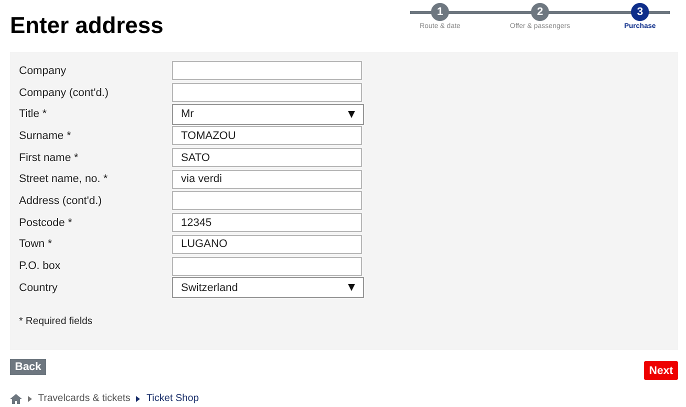 The height and width of the screenshot is (407, 686). Describe the element at coordinates (267, 244) in the screenshot. I see `input-field: LUGANO` at that location.